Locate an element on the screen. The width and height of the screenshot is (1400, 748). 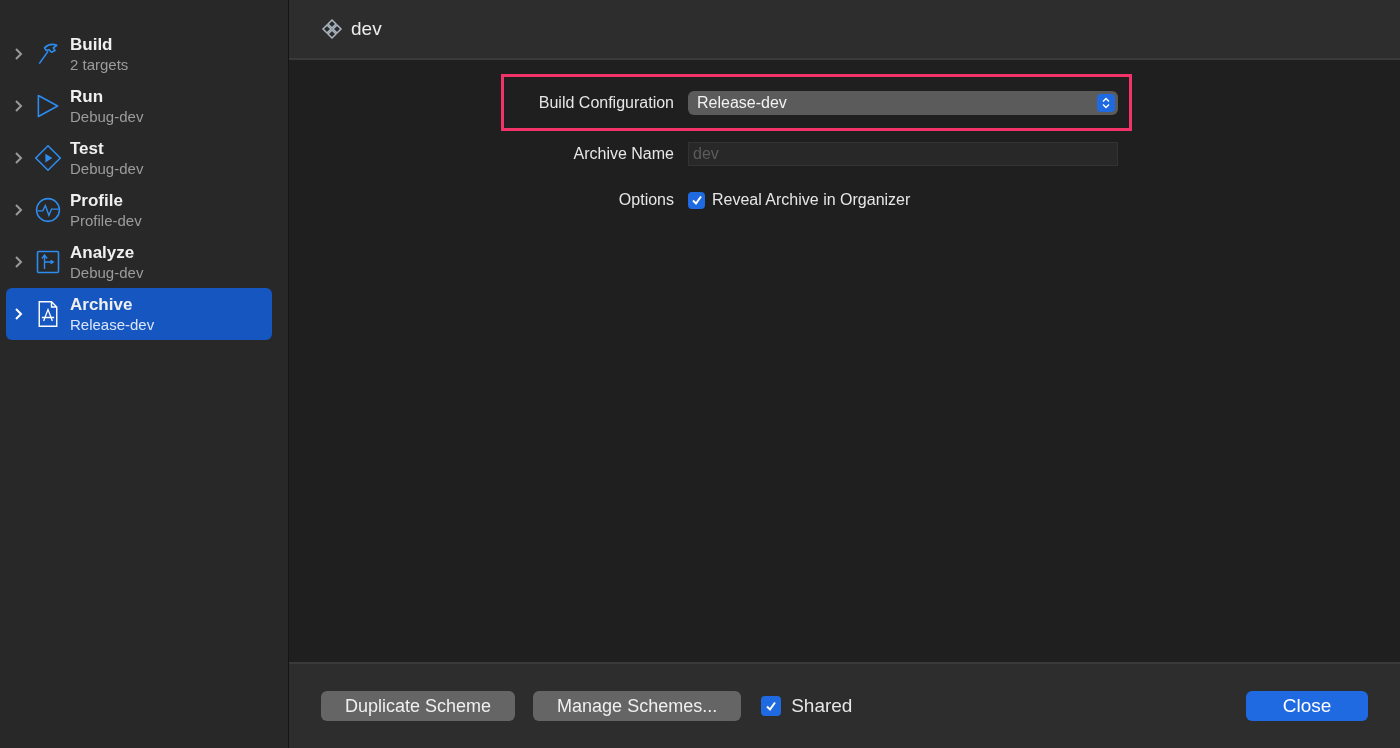
gauge-icon is located at coordinates (48, 210).